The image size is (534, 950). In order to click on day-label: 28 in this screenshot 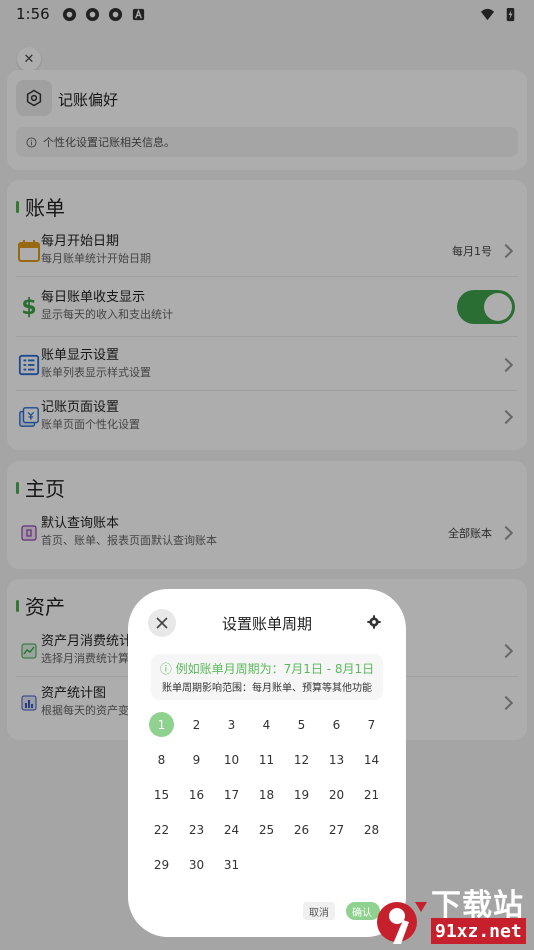, I will do `click(371, 829)`.